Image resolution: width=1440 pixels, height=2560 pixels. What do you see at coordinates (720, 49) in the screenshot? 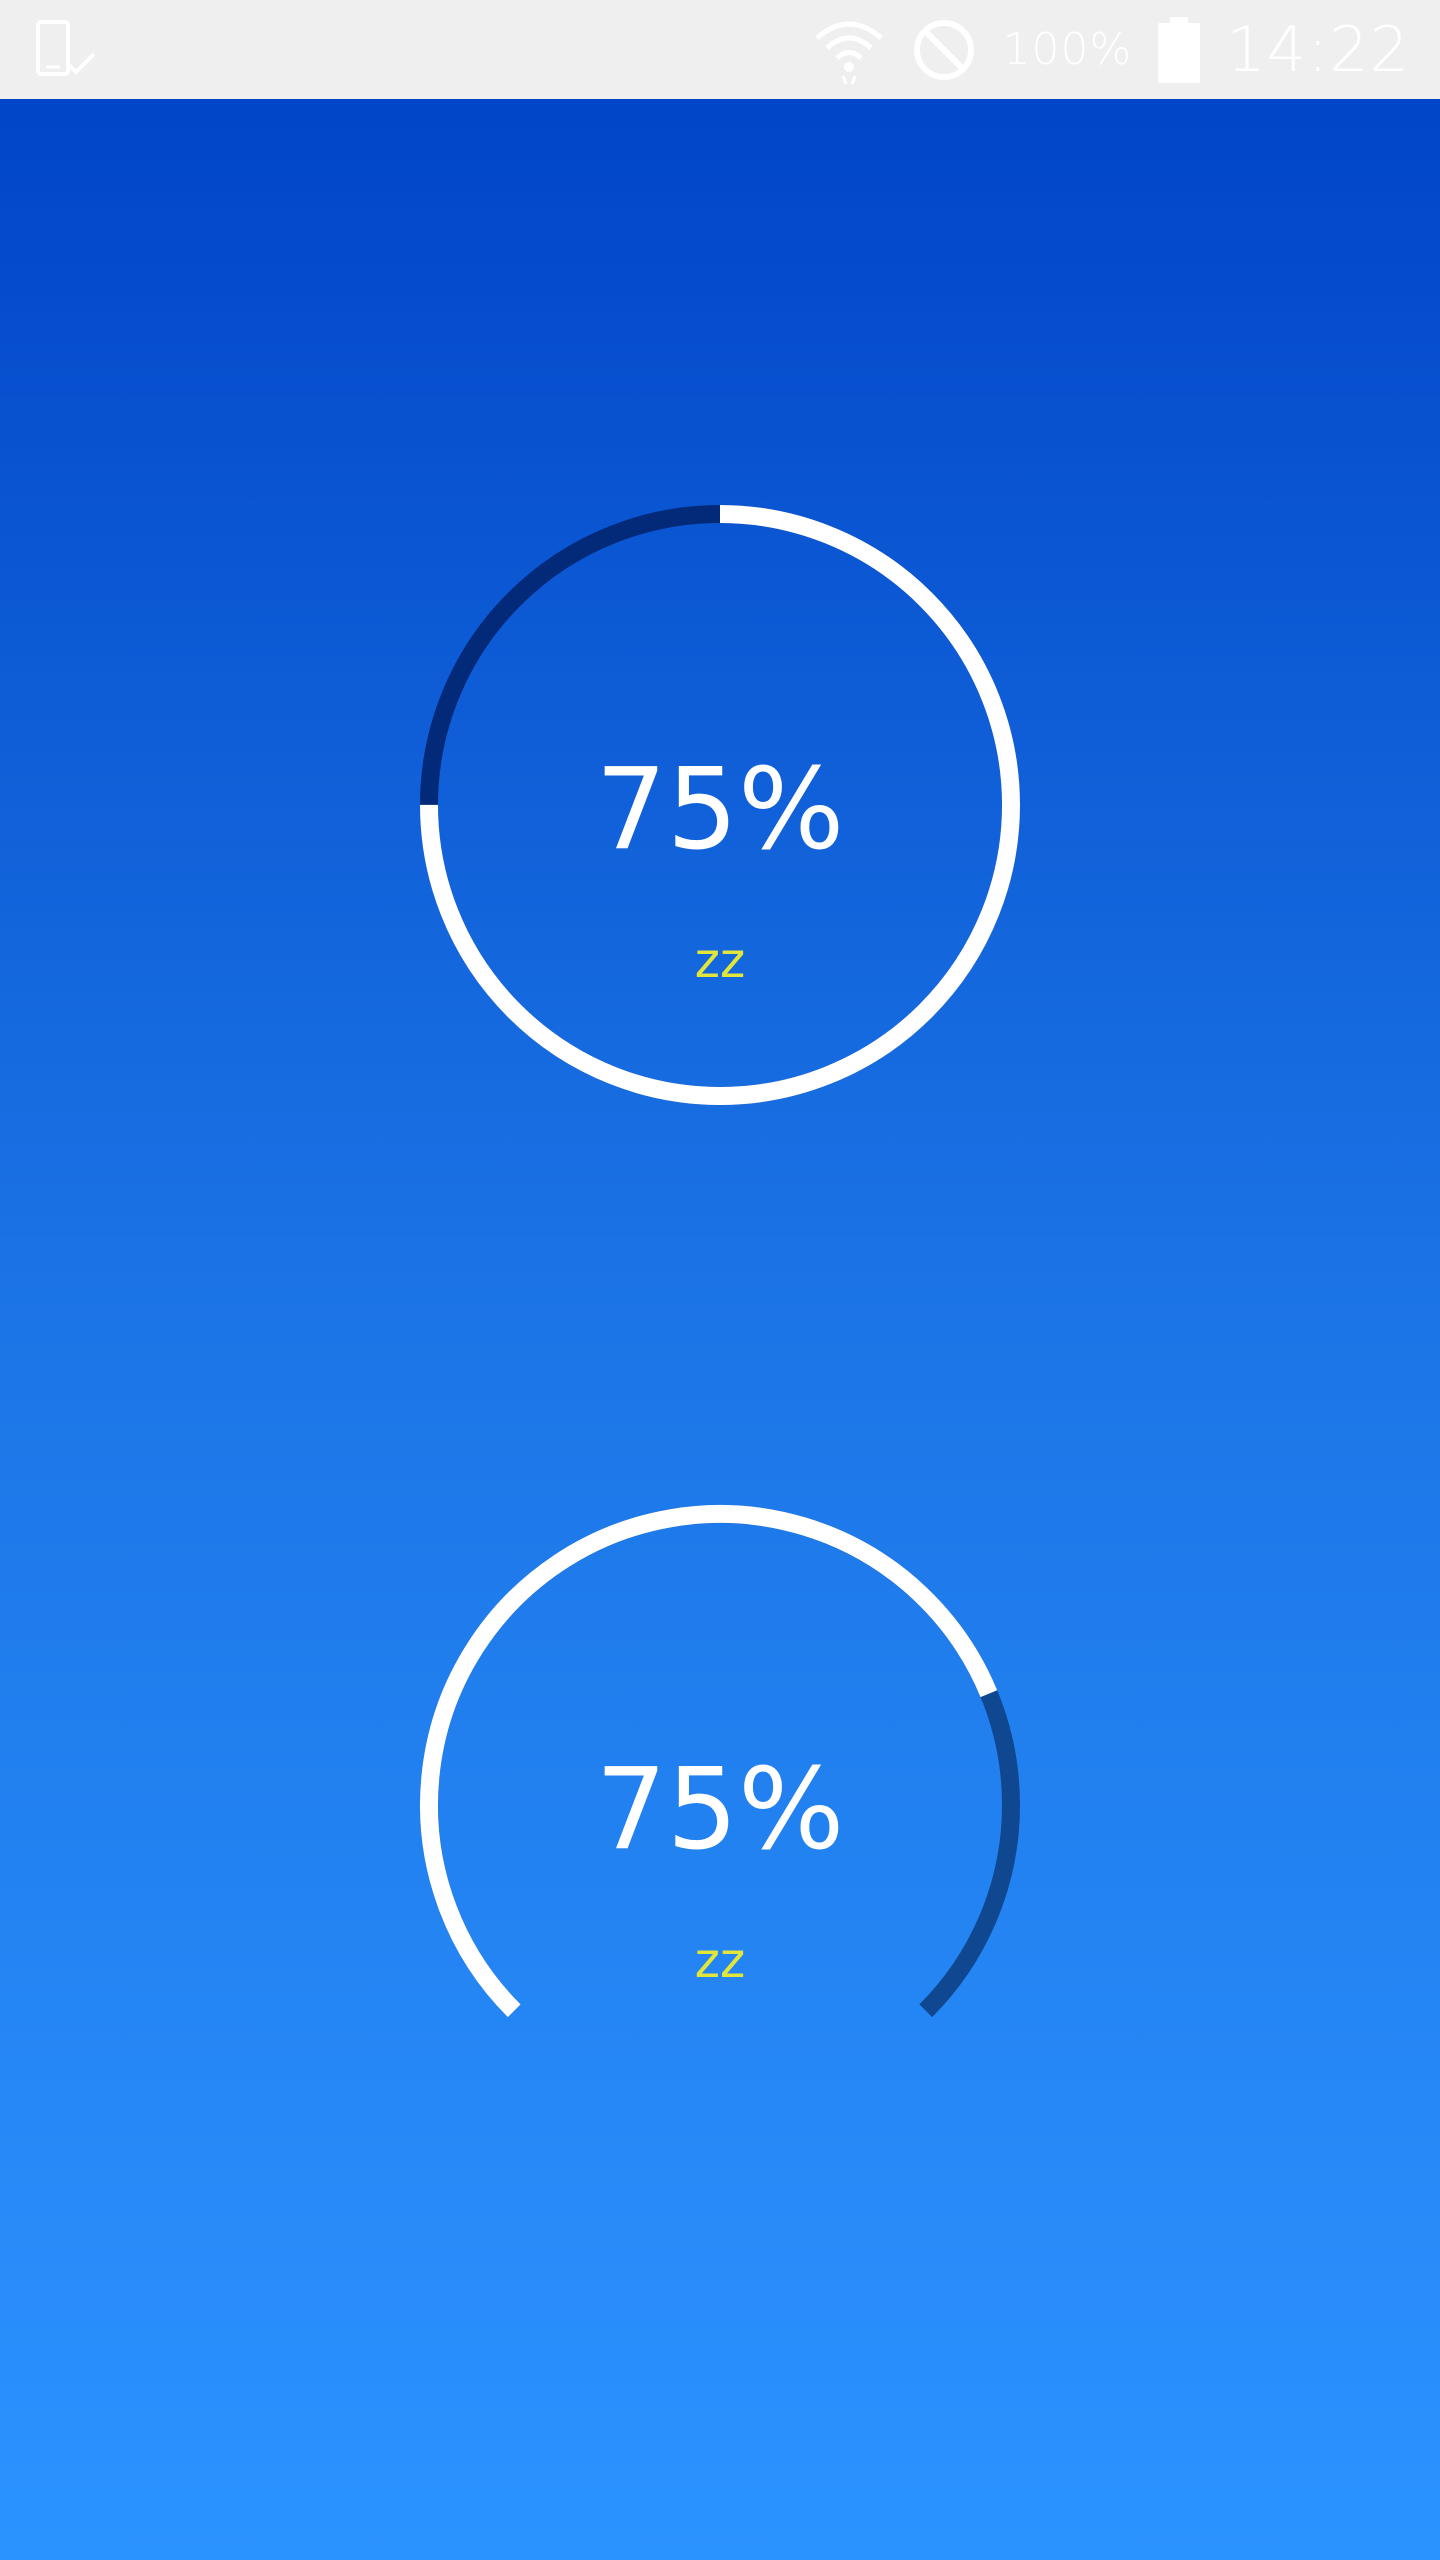
I see `status-bar: 100% 14:22` at bounding box center [720, 49].